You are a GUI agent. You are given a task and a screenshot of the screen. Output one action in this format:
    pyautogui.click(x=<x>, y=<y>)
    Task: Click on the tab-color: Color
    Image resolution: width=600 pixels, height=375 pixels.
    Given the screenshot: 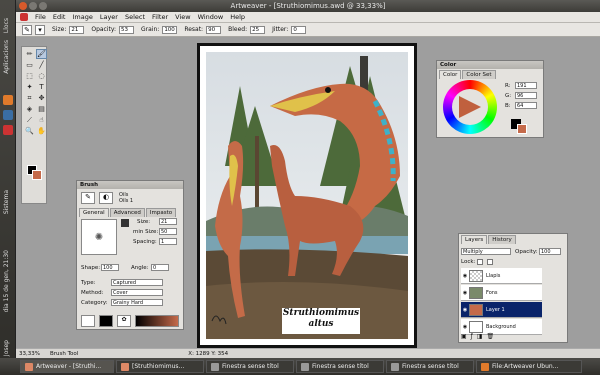 What is the action you would take?
    pyautogui.click(x=450, y=74)
    